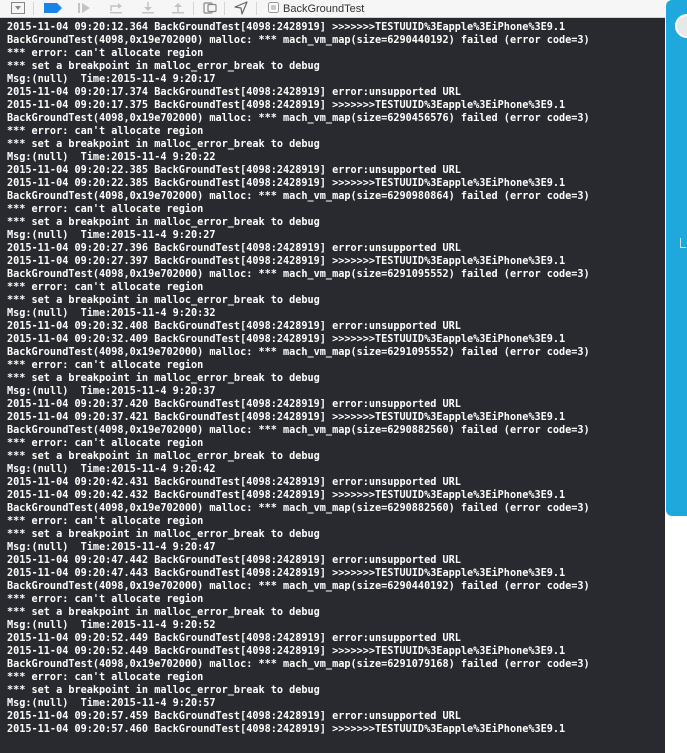  I want to click on console-line: Msg:(null) Time:2015-11-4 9:20:27, so click(111, 235).